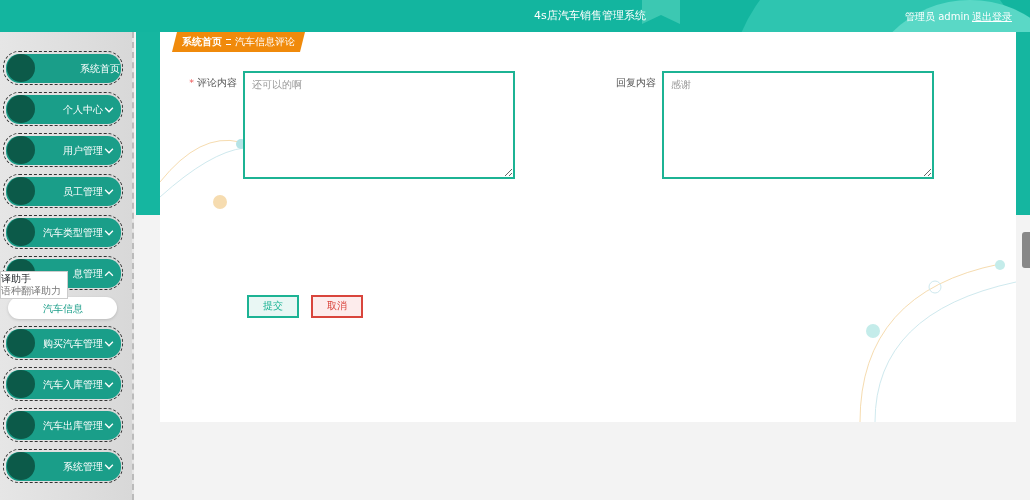  Describe the element at coordinates (337, 306) in the screenshot. I see `cancel-button: 取消` at that location.